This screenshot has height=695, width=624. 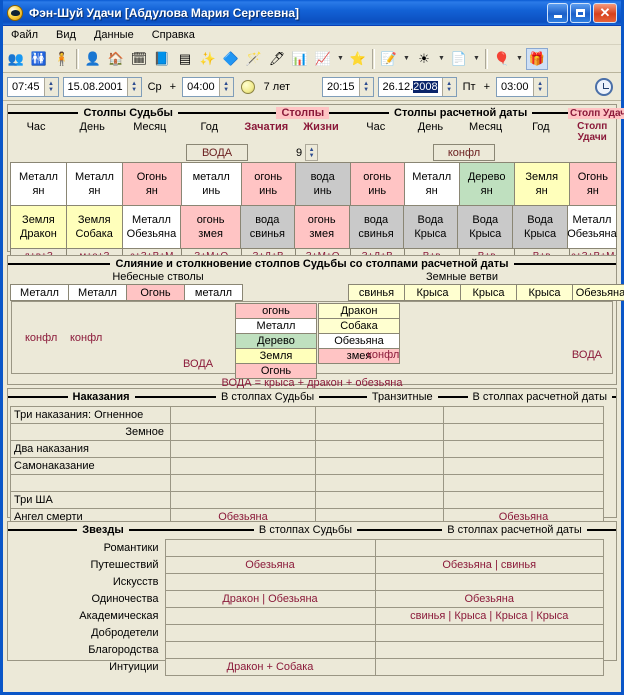 What do you see at coordinates (114, 35) in the screenshot?
I see `menu-item-data: Данные` at bounding box center [114, 35].